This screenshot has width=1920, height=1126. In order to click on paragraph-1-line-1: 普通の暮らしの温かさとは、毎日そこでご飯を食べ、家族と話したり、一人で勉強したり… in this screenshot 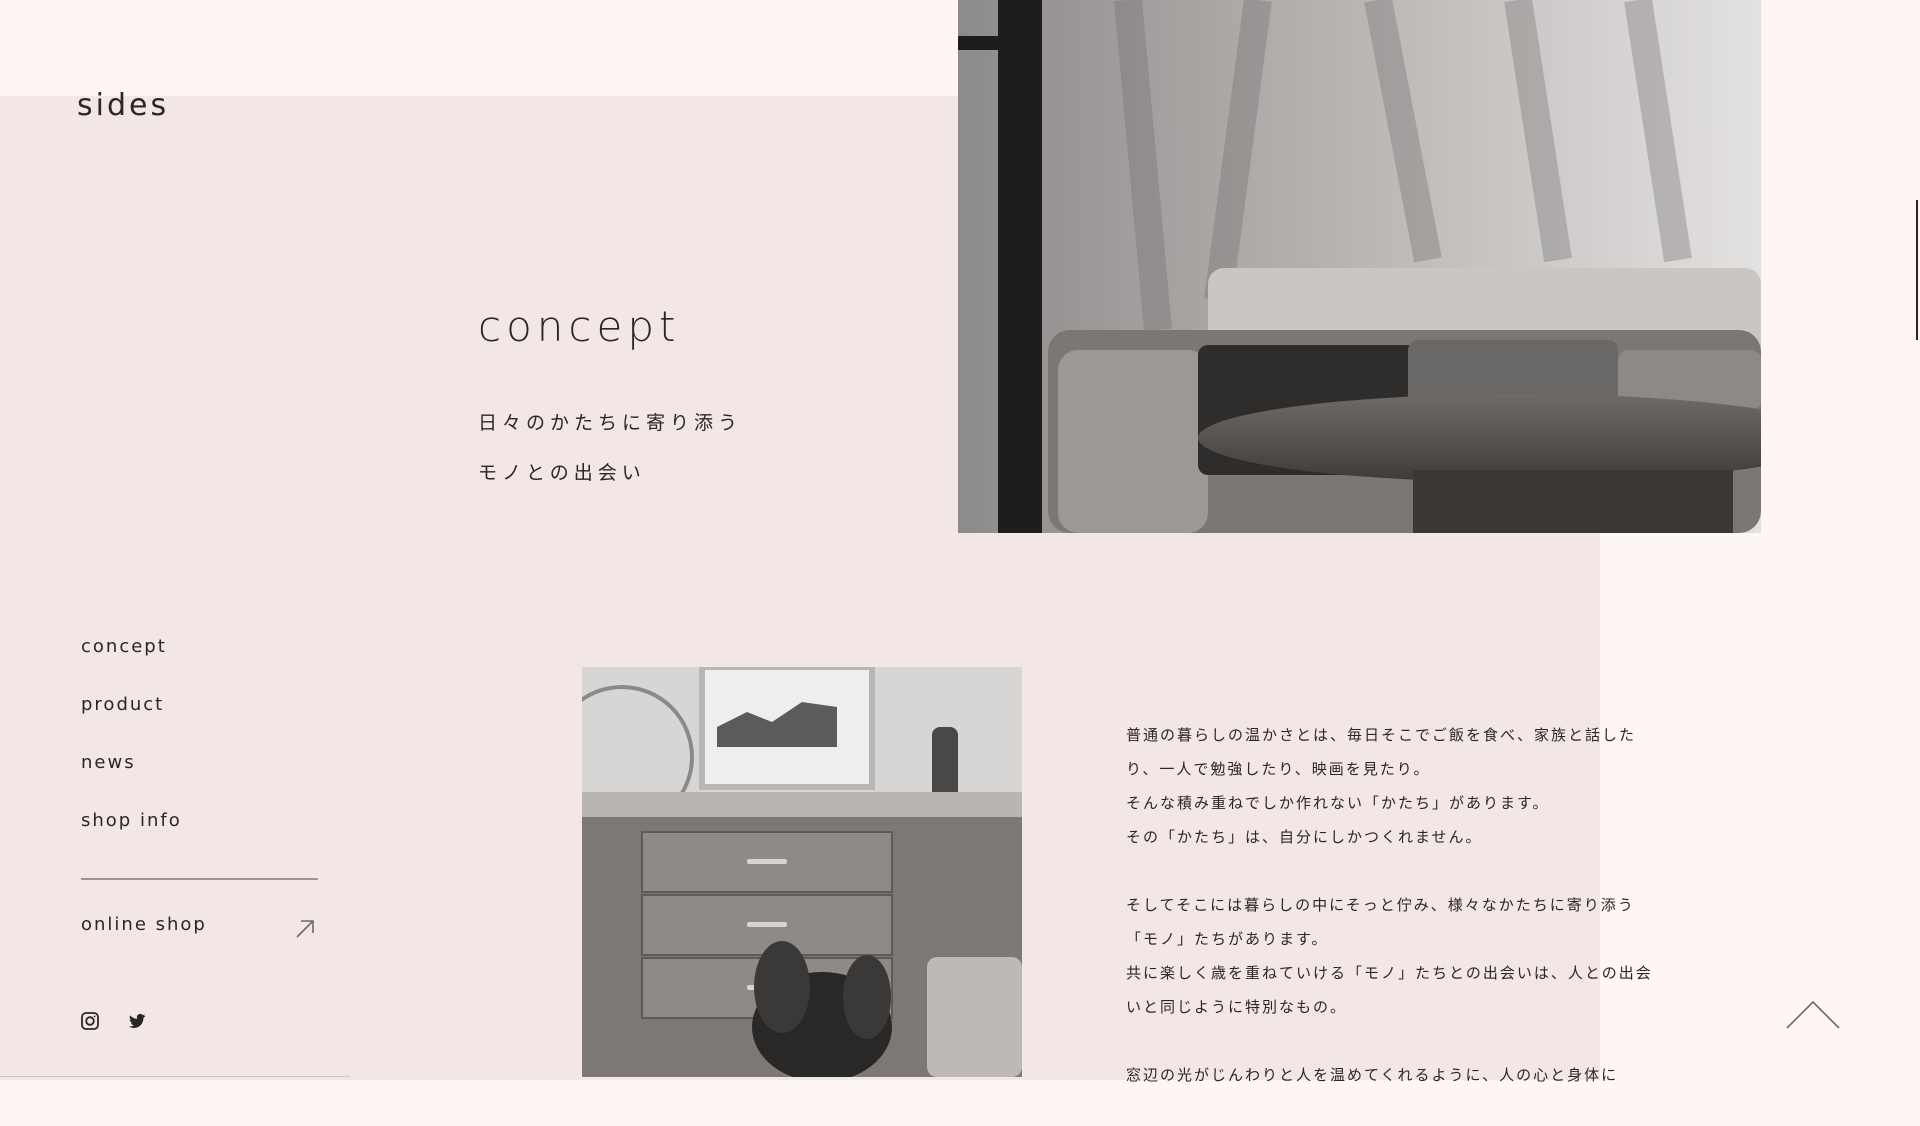, I will do `click(1381, 752)`.